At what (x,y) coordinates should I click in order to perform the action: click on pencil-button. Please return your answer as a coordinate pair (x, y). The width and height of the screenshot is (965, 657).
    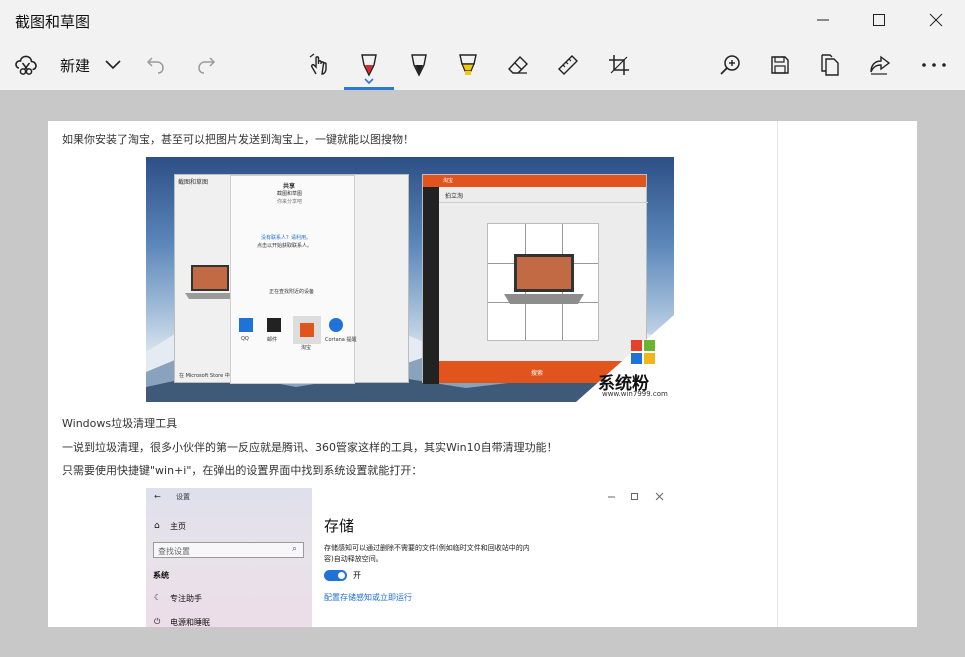
    Looking at the image, I should click on (419, 65).